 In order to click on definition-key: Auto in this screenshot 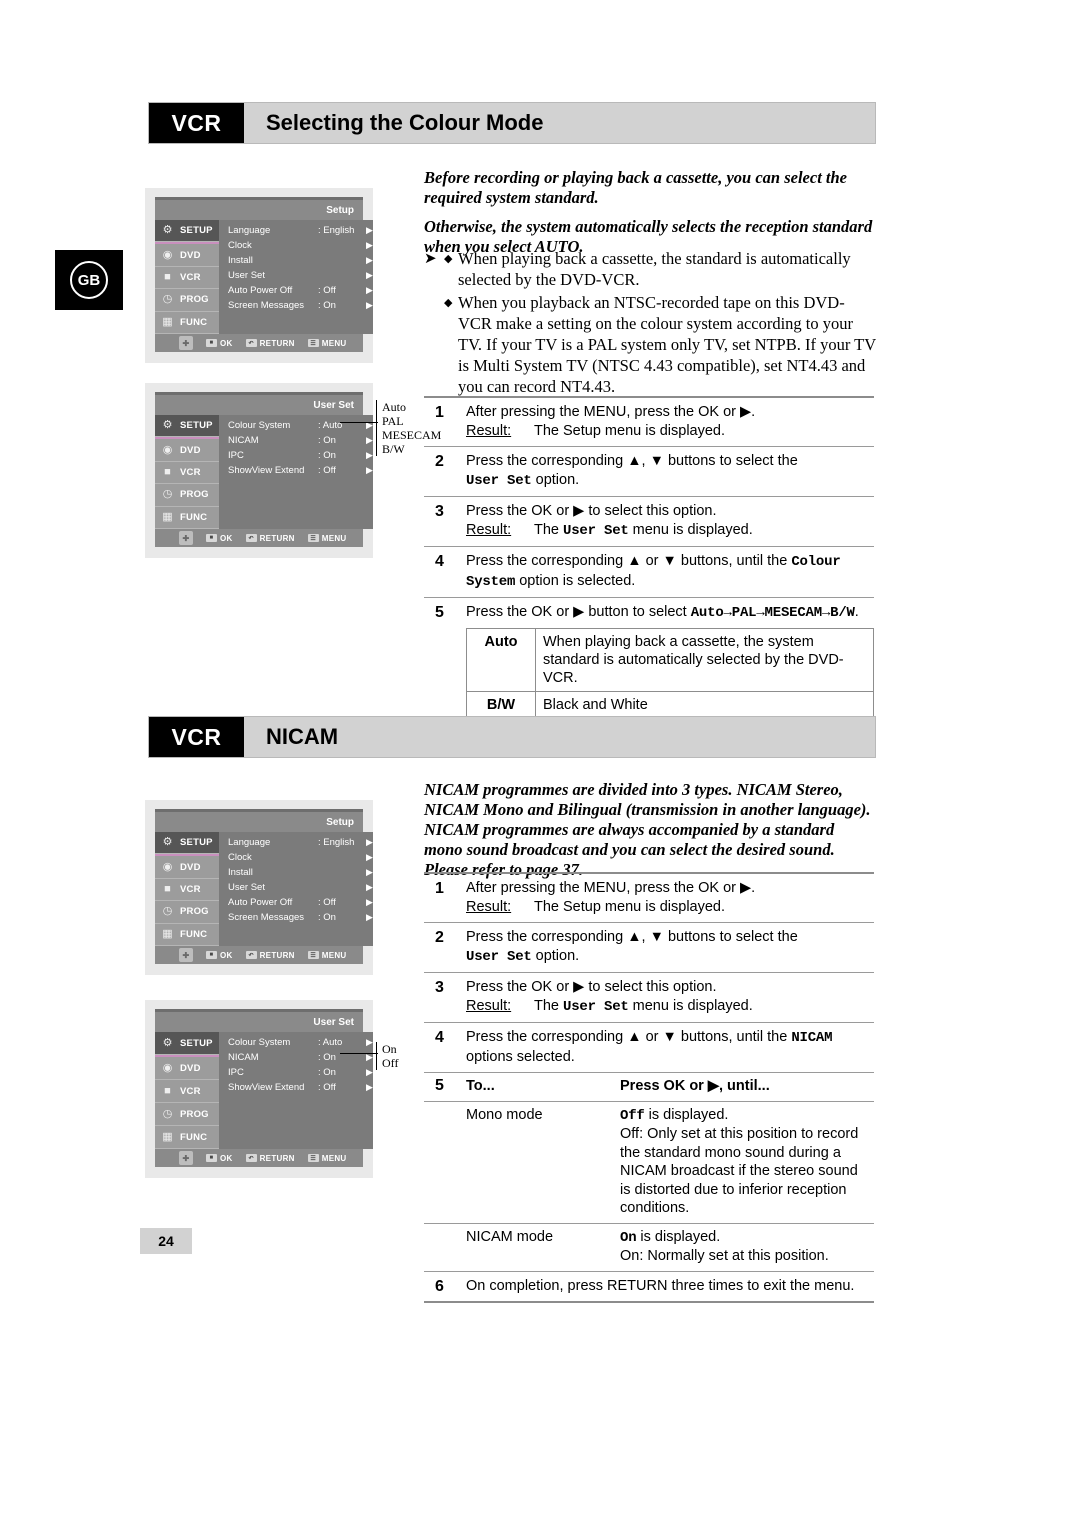, I will do `click(501, 660)`.